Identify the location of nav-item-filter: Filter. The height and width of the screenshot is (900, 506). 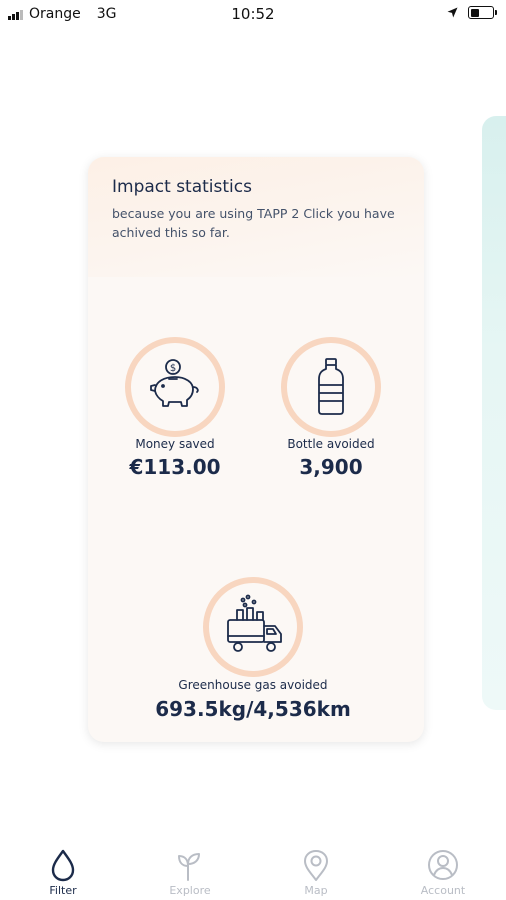
(63, 872).